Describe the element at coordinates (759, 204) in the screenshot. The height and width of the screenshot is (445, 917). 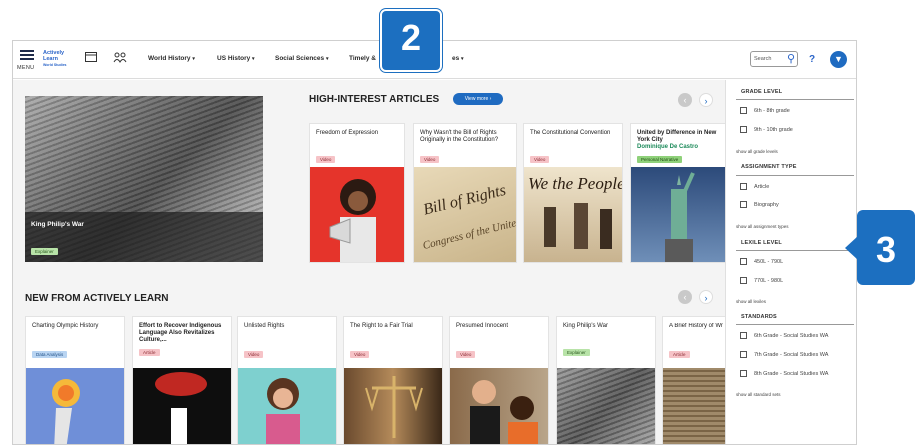
I see `filter-option-biography: Biography` at that location.